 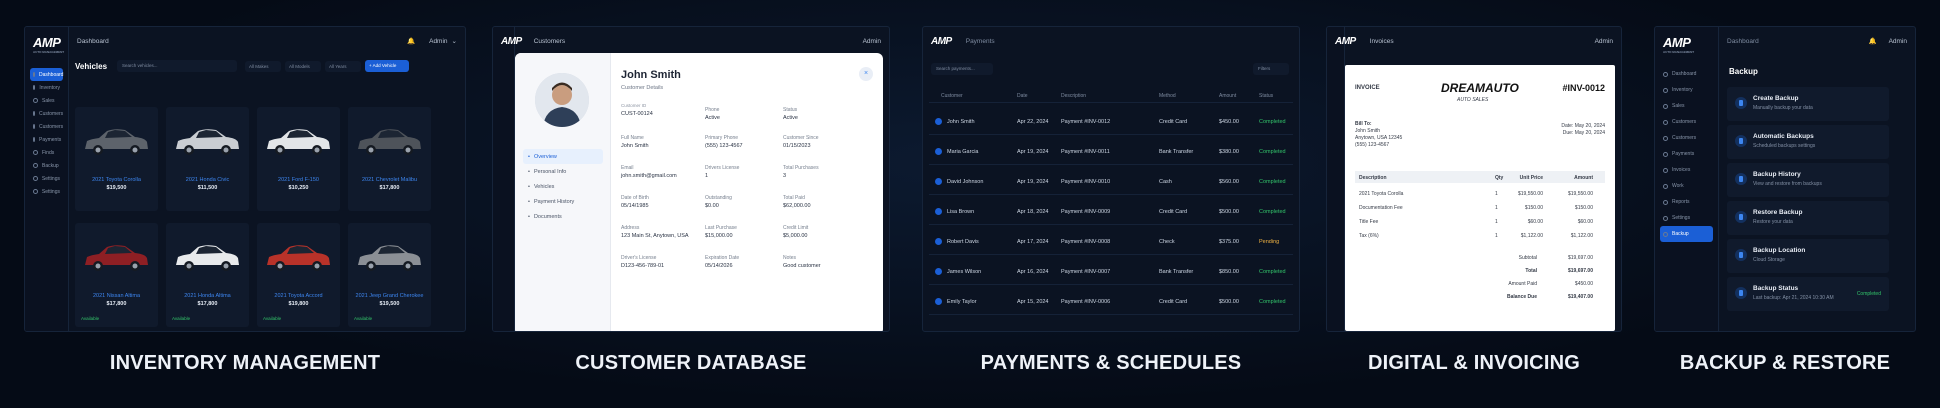 I want to click on filter-years: All Years, so click(x=343, y=66).